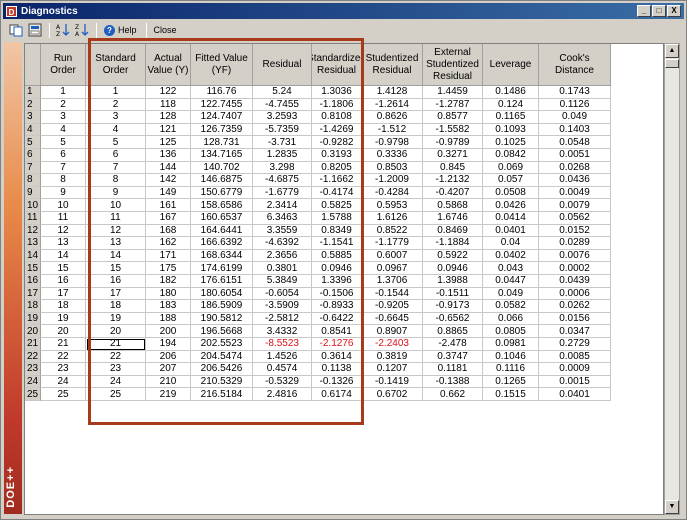 The width and height of the screenshot is (687, 520). Describe the element at coordinates (33, 65) in the screenshot. I see `column-header-row-number` at that location.